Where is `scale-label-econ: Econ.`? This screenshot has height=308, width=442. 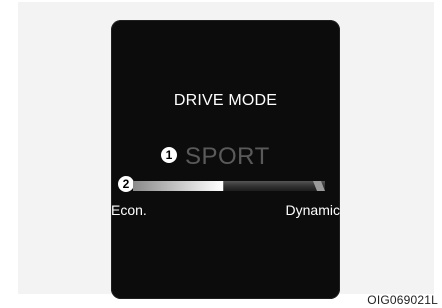
scale-label-econ: Econ. is located at coordinates (129, 210).